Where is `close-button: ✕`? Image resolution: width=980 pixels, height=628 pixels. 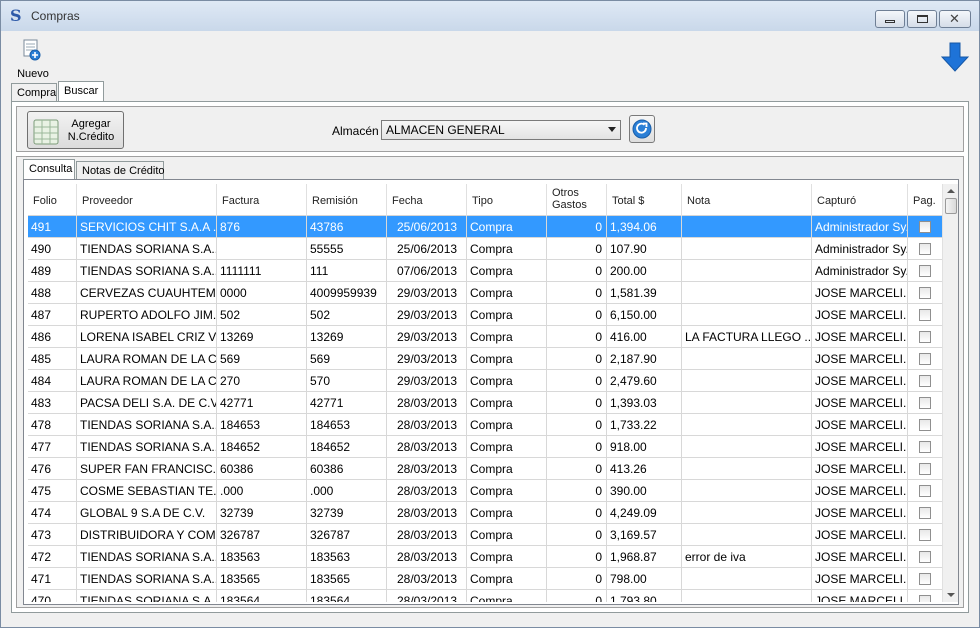
close-button: ✕ is located at coordinates (955, 19).